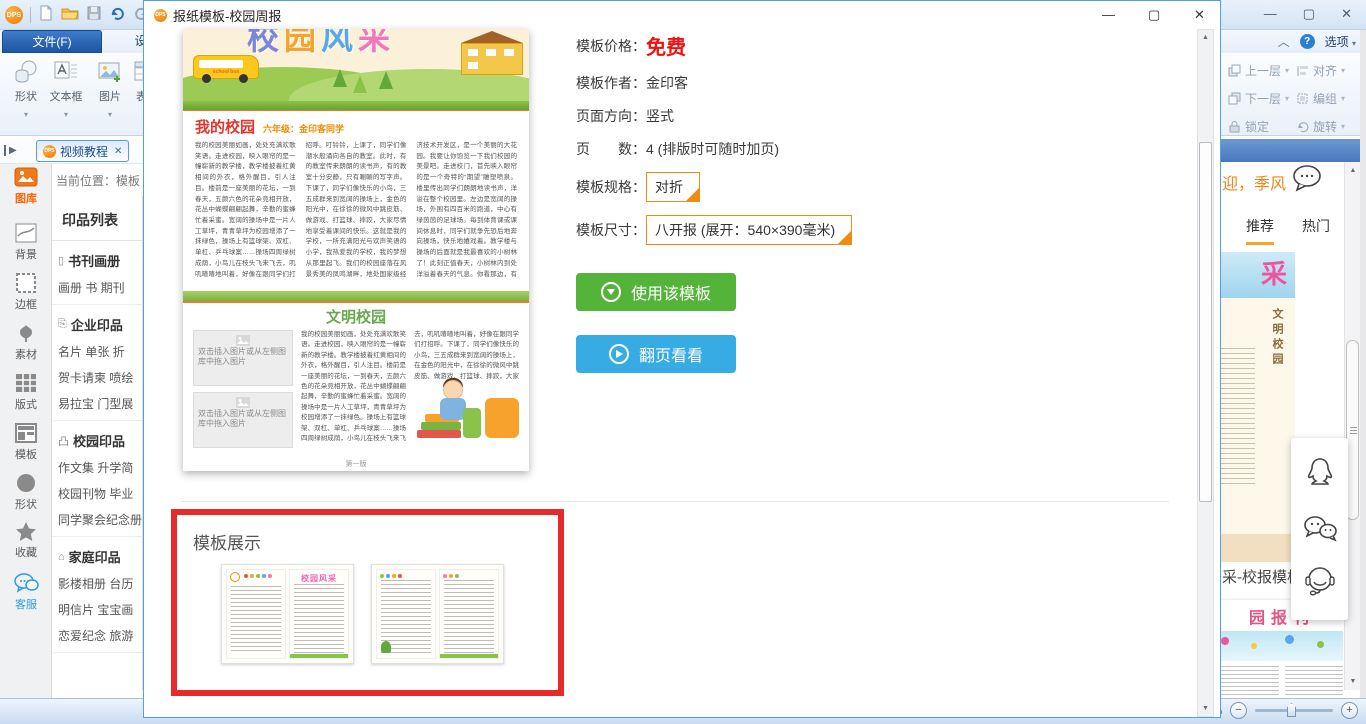  I want to click on print-line: 影楼相册 台历, so click(100, 583).